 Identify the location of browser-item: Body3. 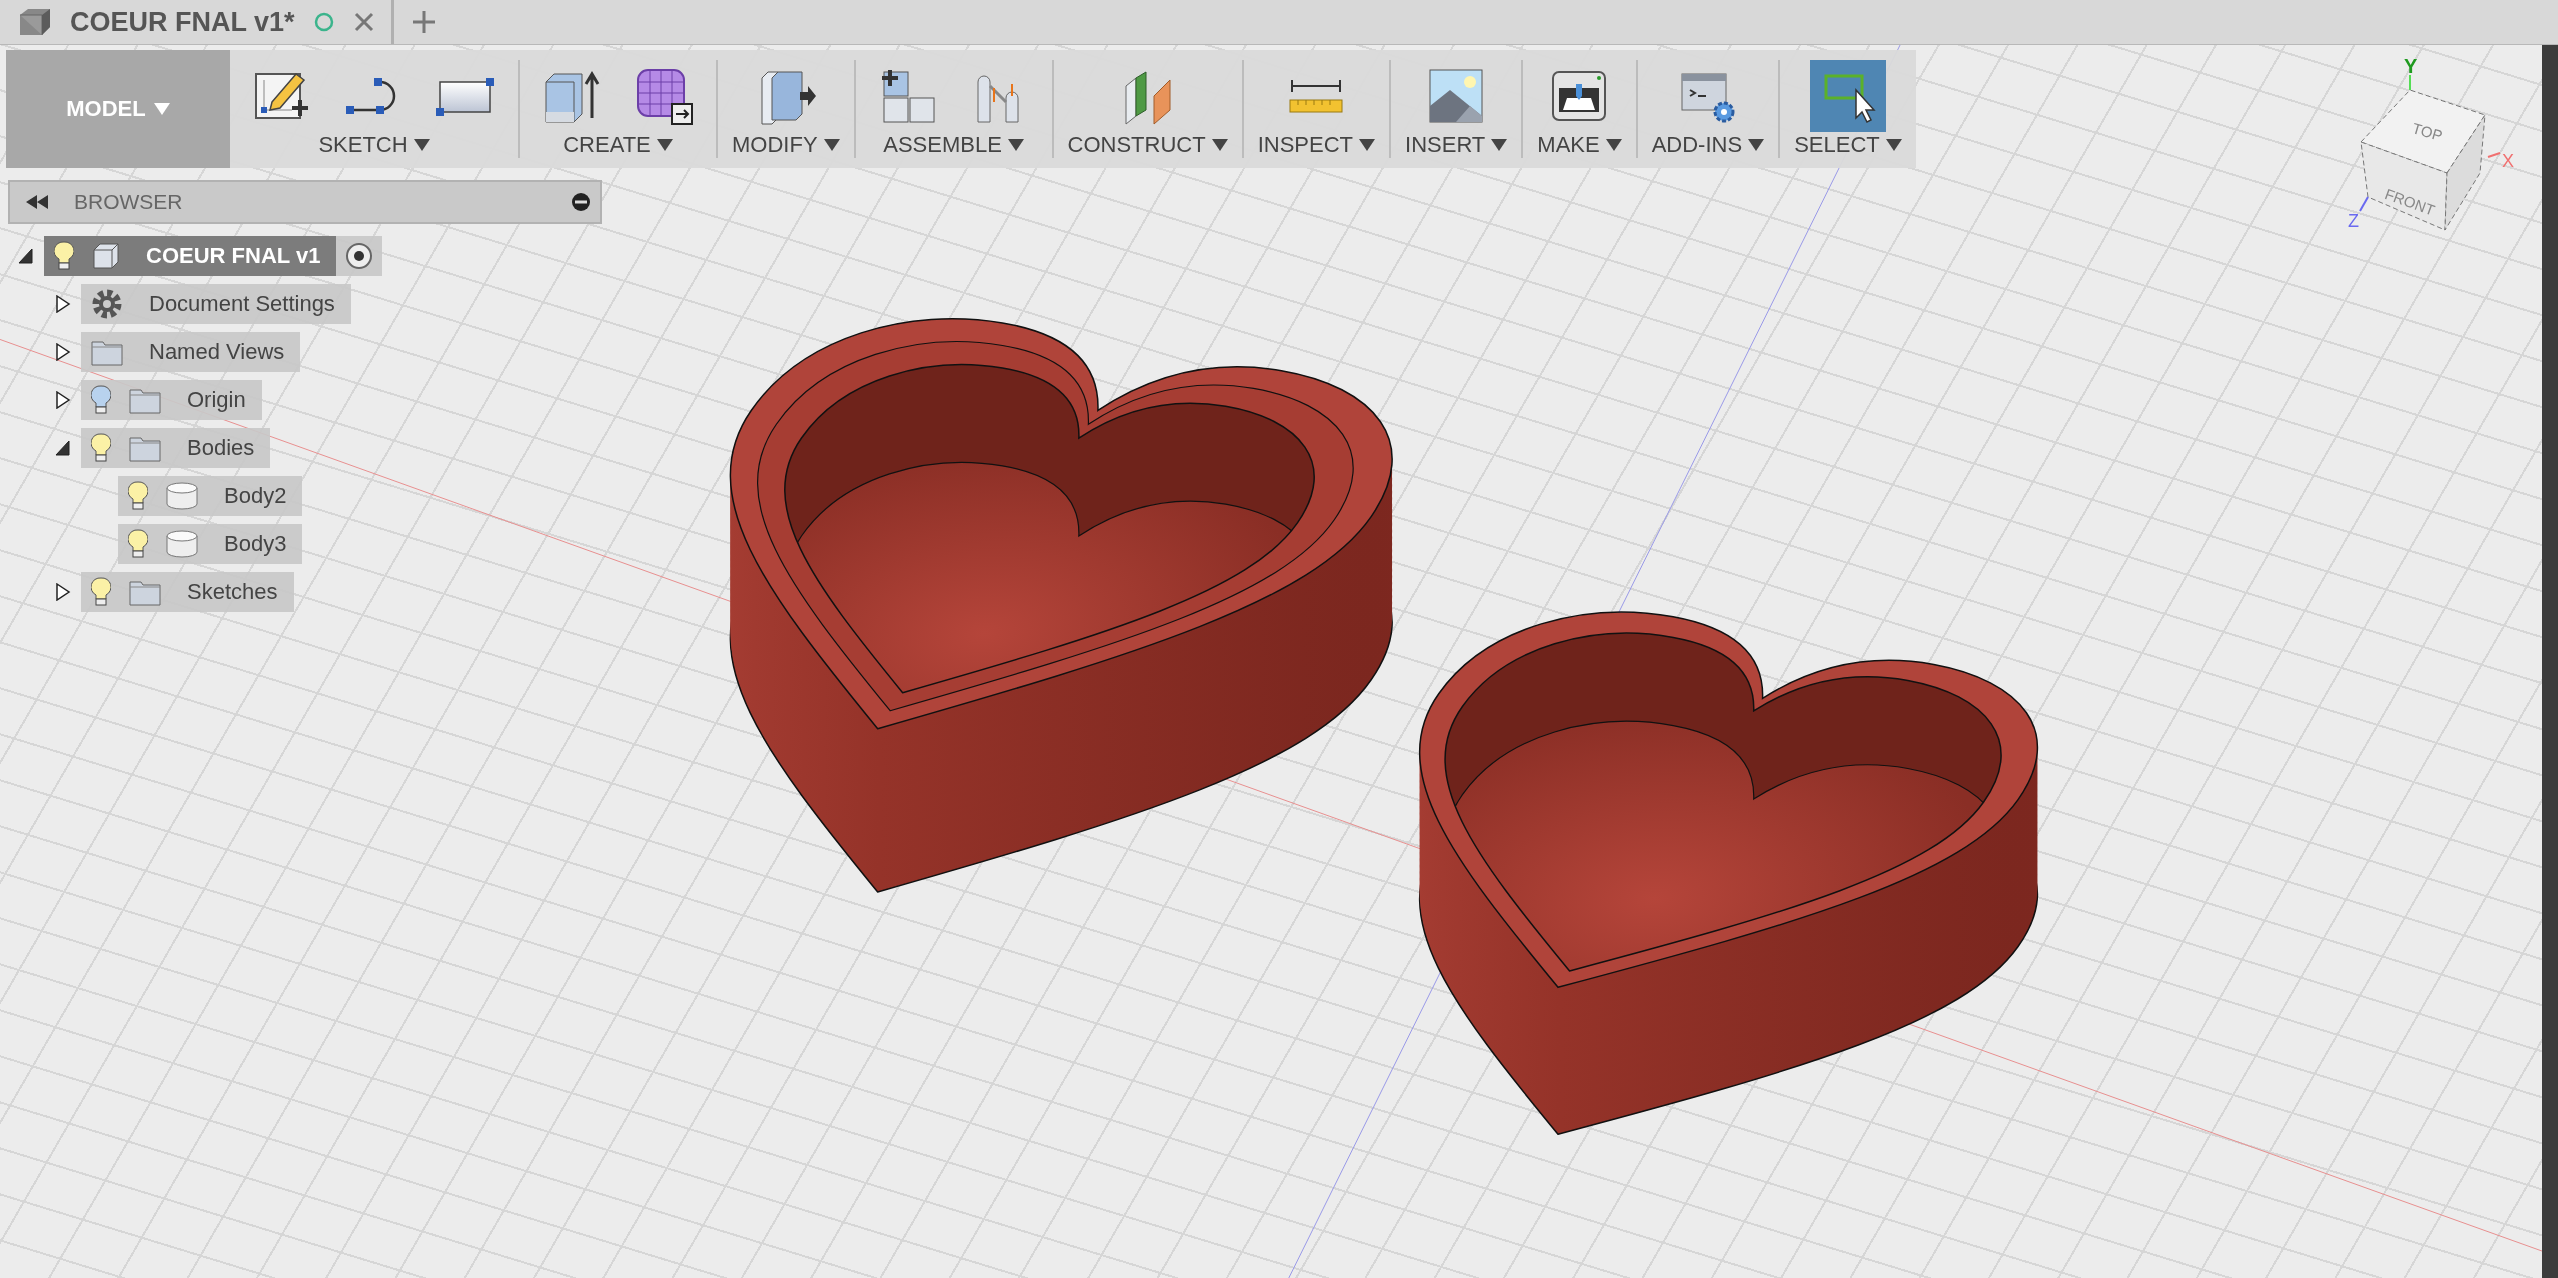
(210, 544).